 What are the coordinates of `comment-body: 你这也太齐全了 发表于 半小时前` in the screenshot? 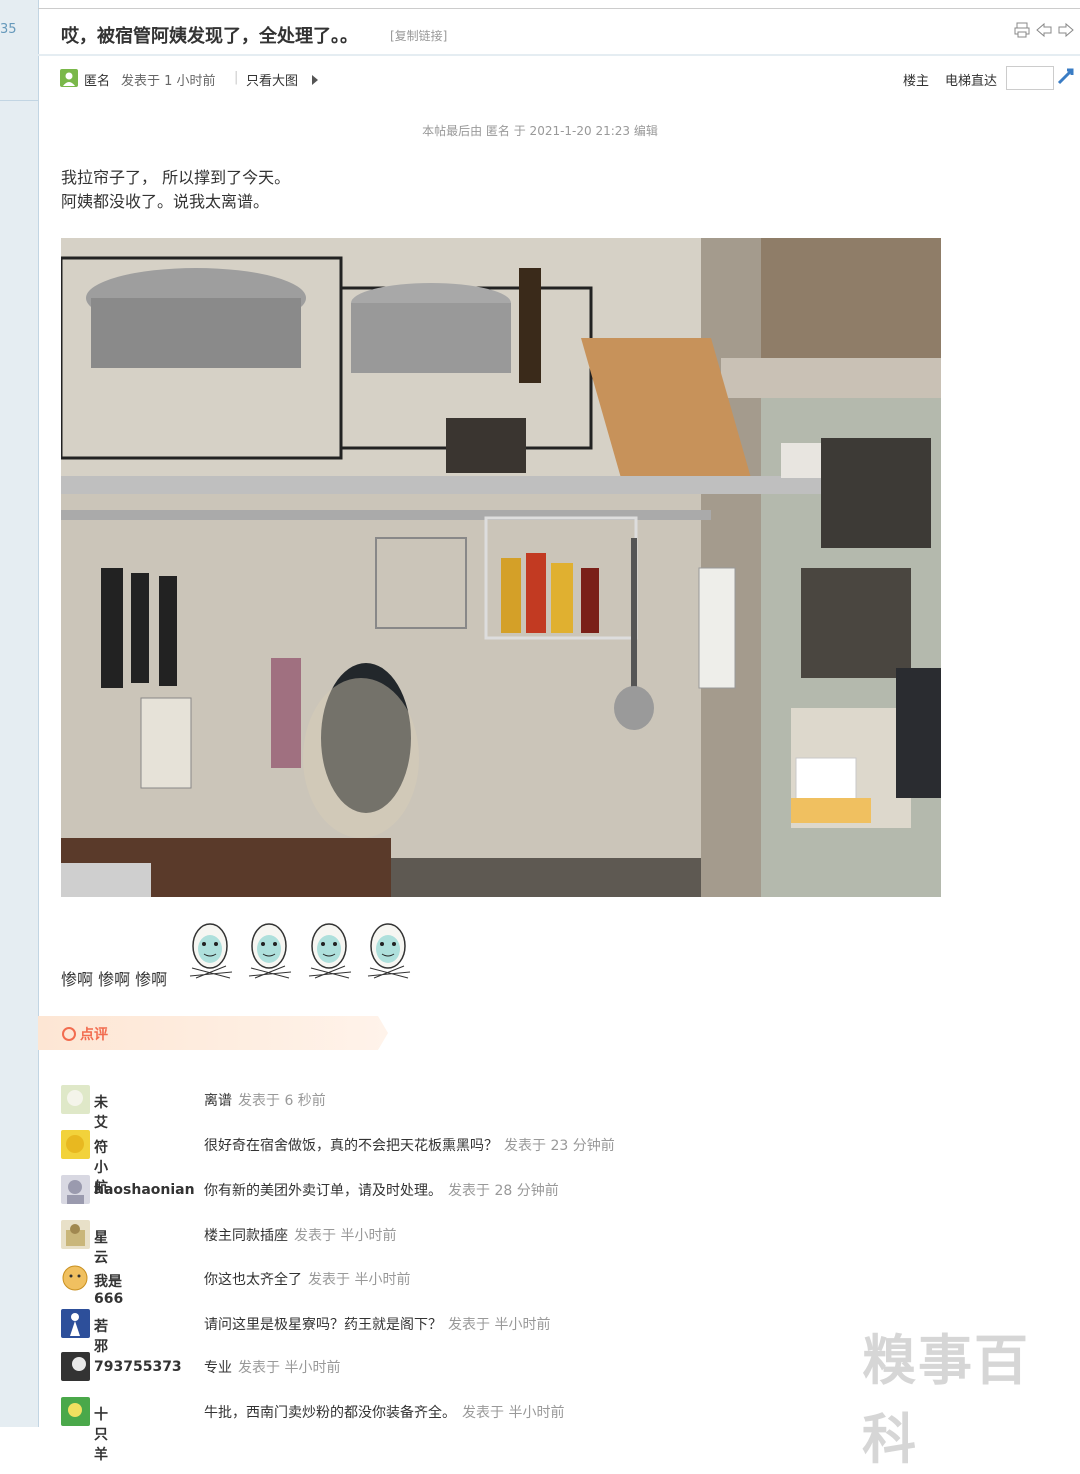 It's located at (307, 1279).